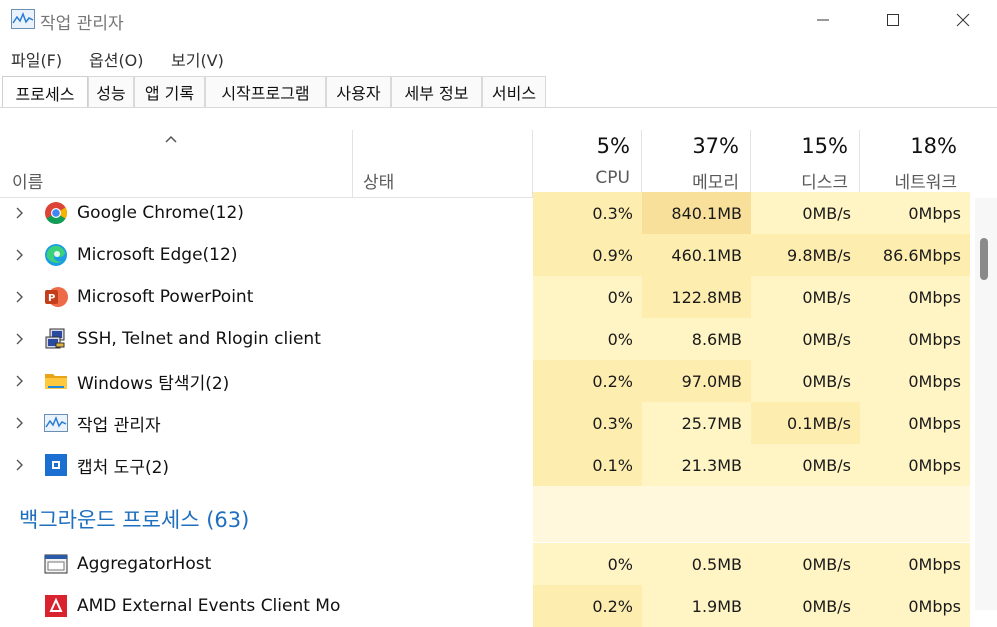 The width and height of the screenshot is (997, 627). Describe the element at coordinates (696, 564) in the screenshot. I see `memory-cell: 0.5MB` at that location.